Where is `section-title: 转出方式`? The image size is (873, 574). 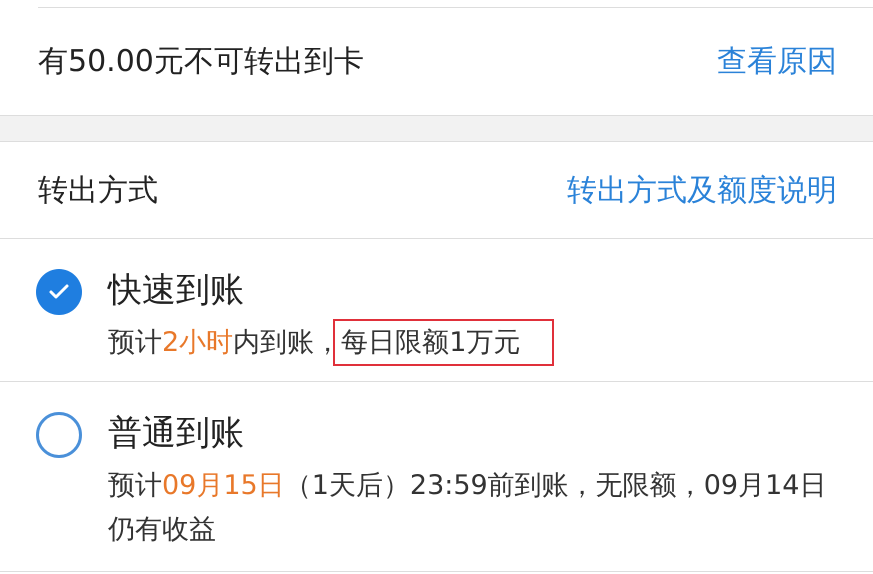 section-title: 转出方式 is located at coordinates (98, 191).